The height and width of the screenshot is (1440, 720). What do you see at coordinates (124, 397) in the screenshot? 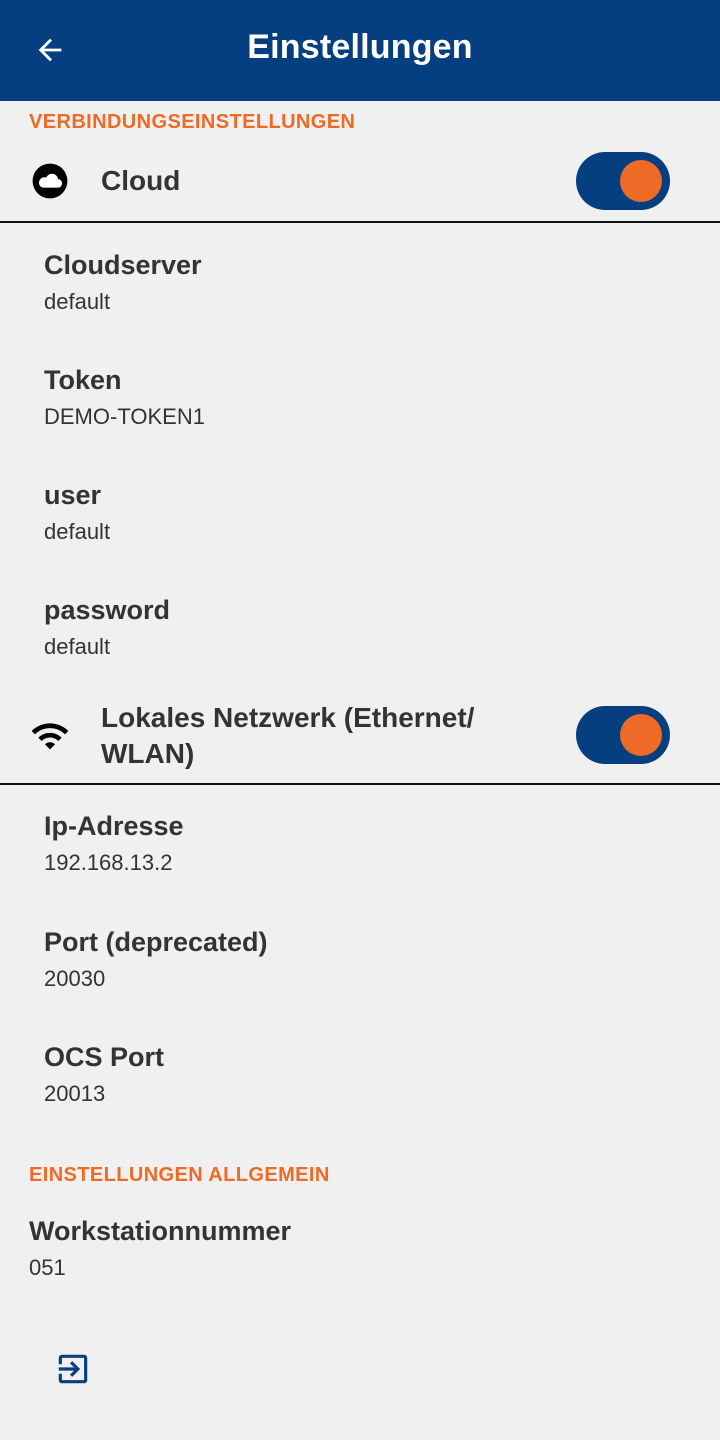
I see `setting-token: Token DEMO-TOKEN1` at bounding box center [124, 397].